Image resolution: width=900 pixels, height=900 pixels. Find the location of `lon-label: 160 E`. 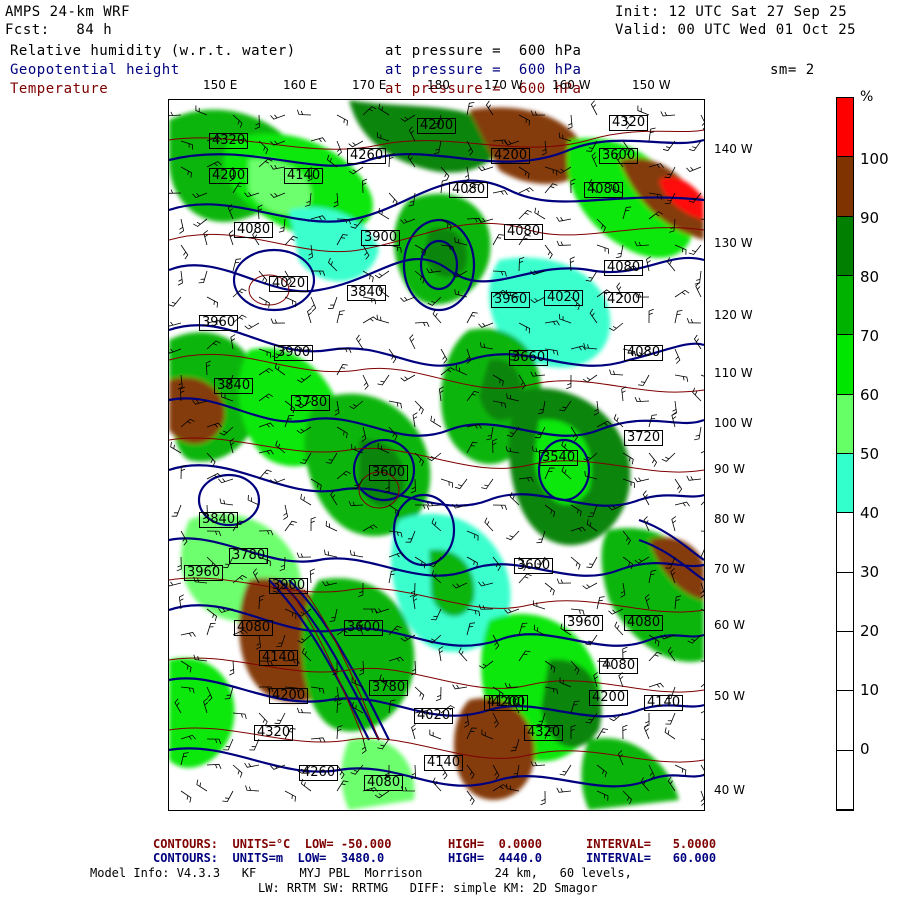

lon-label: 160 E is located at coordinates (300, 85).